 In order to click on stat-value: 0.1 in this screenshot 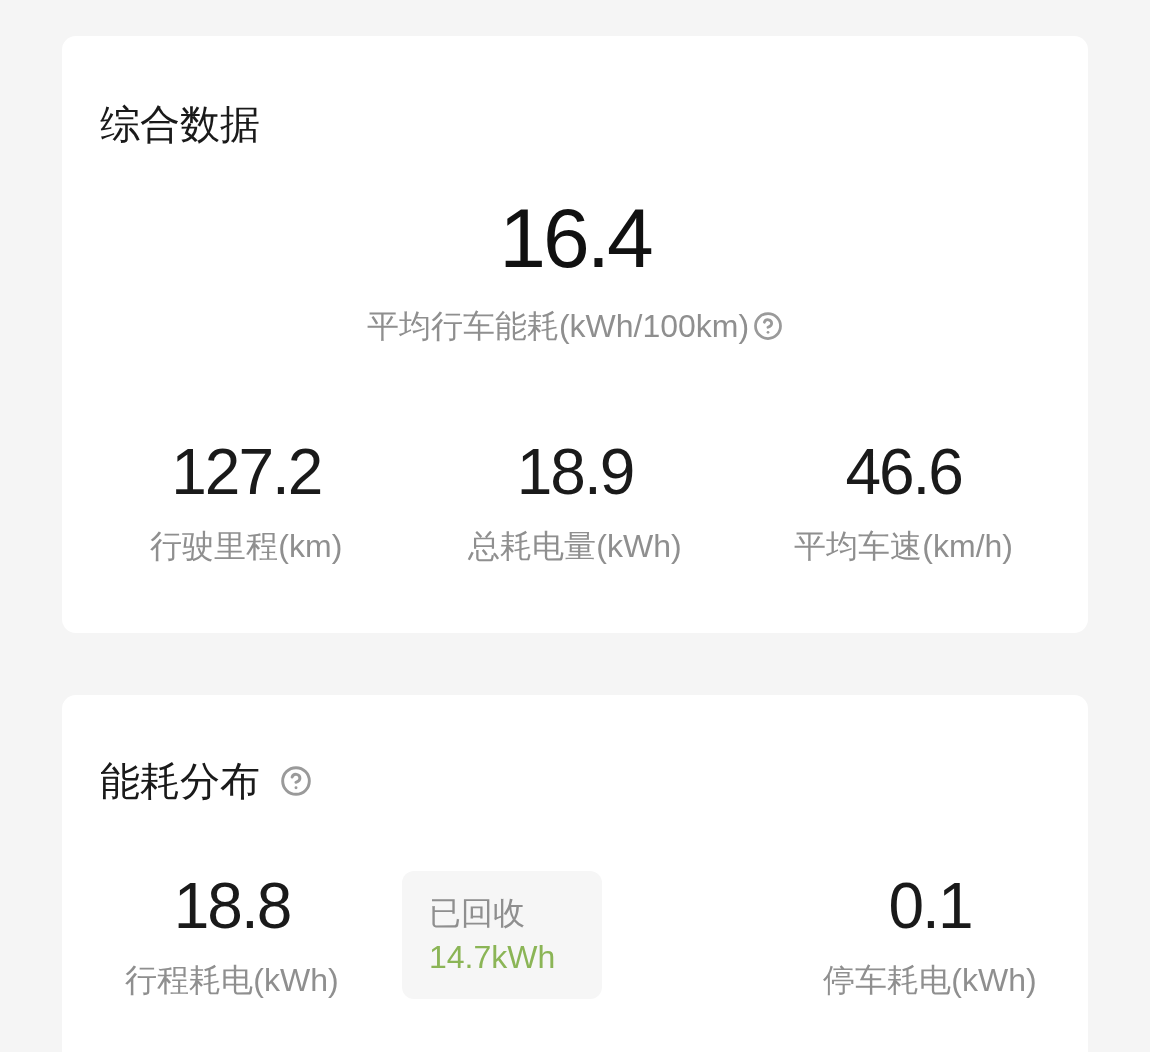, I will do `click(930, 906)`.